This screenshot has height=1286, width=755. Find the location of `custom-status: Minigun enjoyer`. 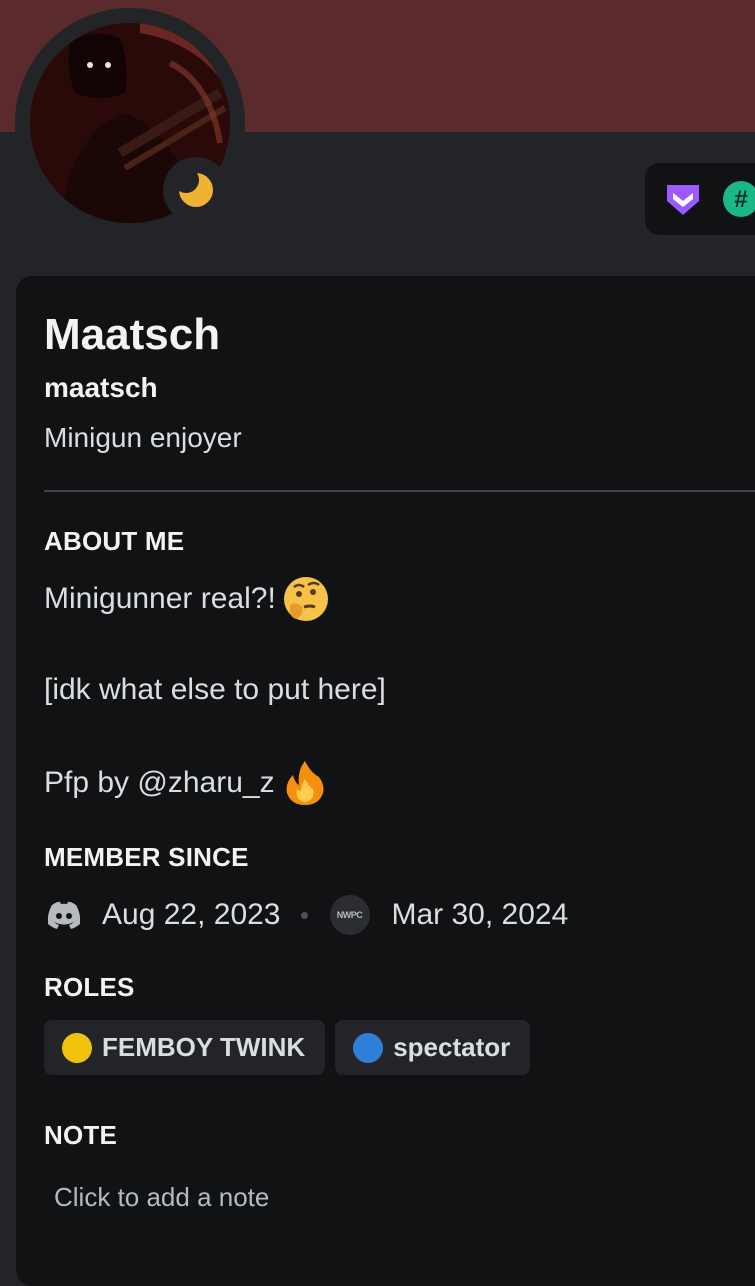

custom-status: Minigun enjoyer is located at coordinates (143, 437).